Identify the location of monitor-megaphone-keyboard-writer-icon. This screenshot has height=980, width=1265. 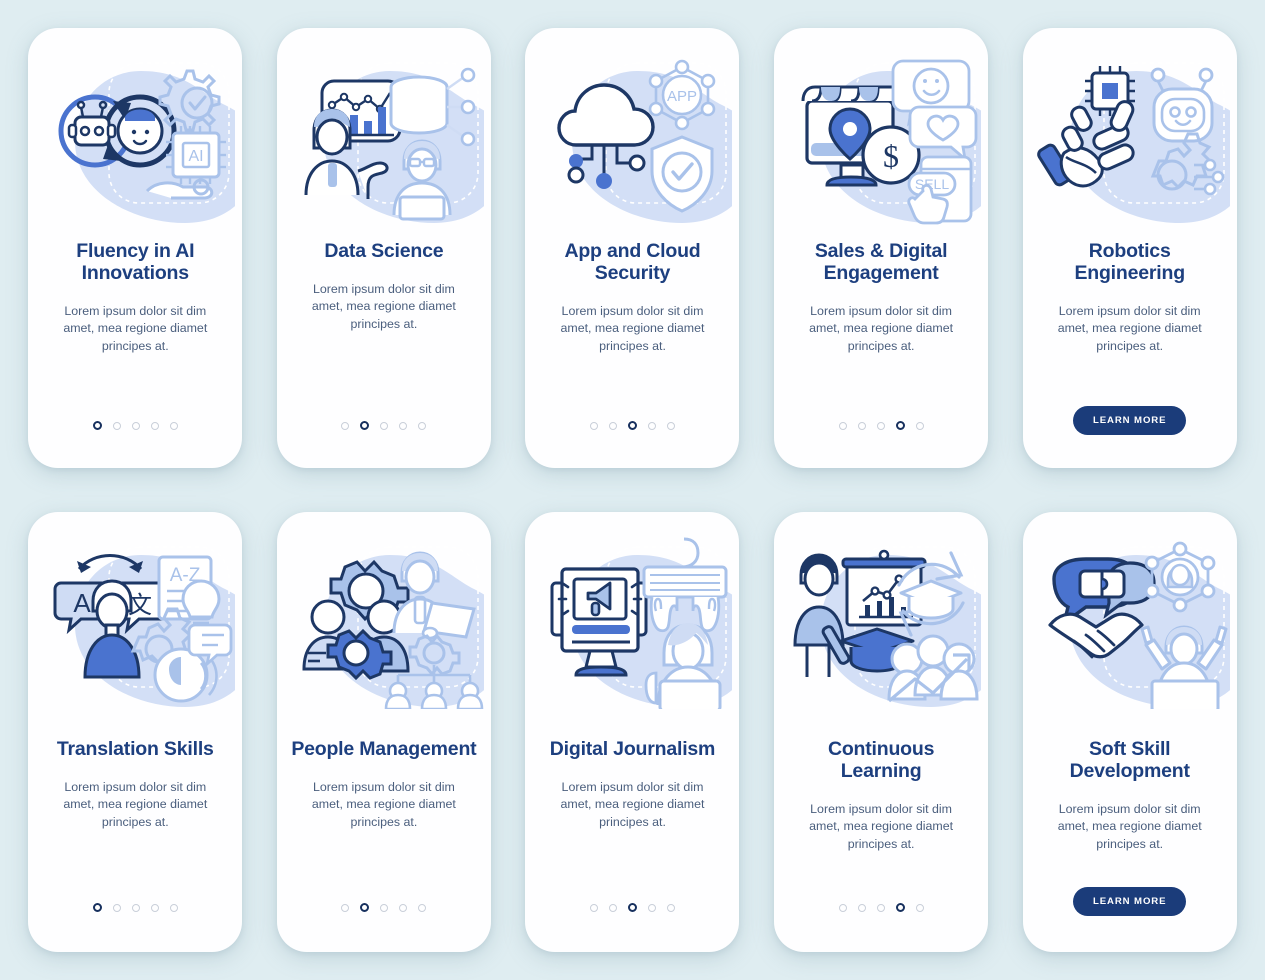
(632, 618).